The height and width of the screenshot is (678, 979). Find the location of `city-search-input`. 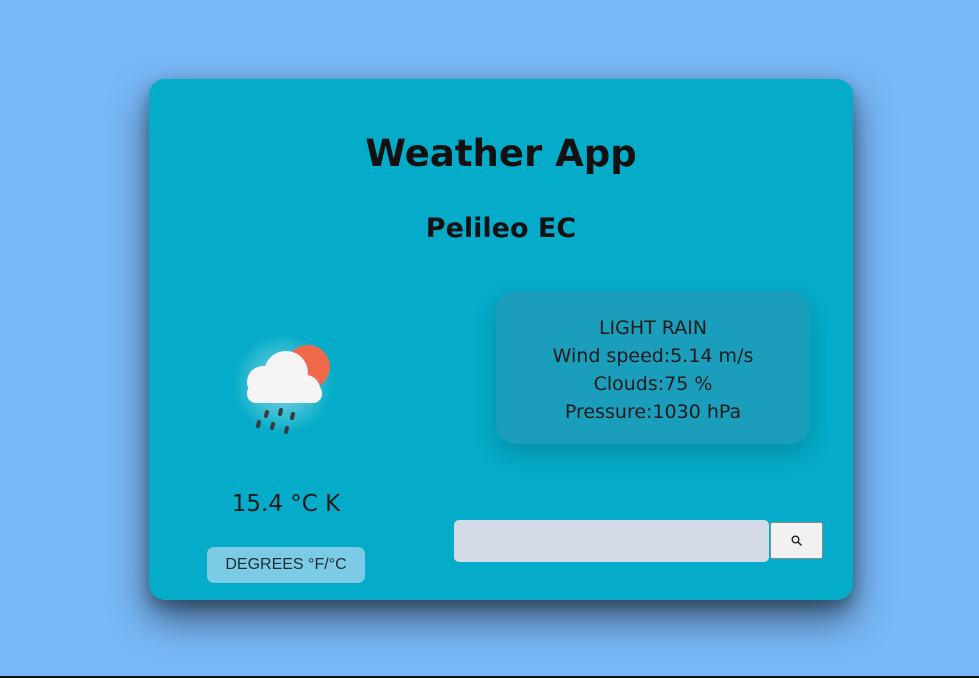

city-search-input is located at coordinates (611, 541).